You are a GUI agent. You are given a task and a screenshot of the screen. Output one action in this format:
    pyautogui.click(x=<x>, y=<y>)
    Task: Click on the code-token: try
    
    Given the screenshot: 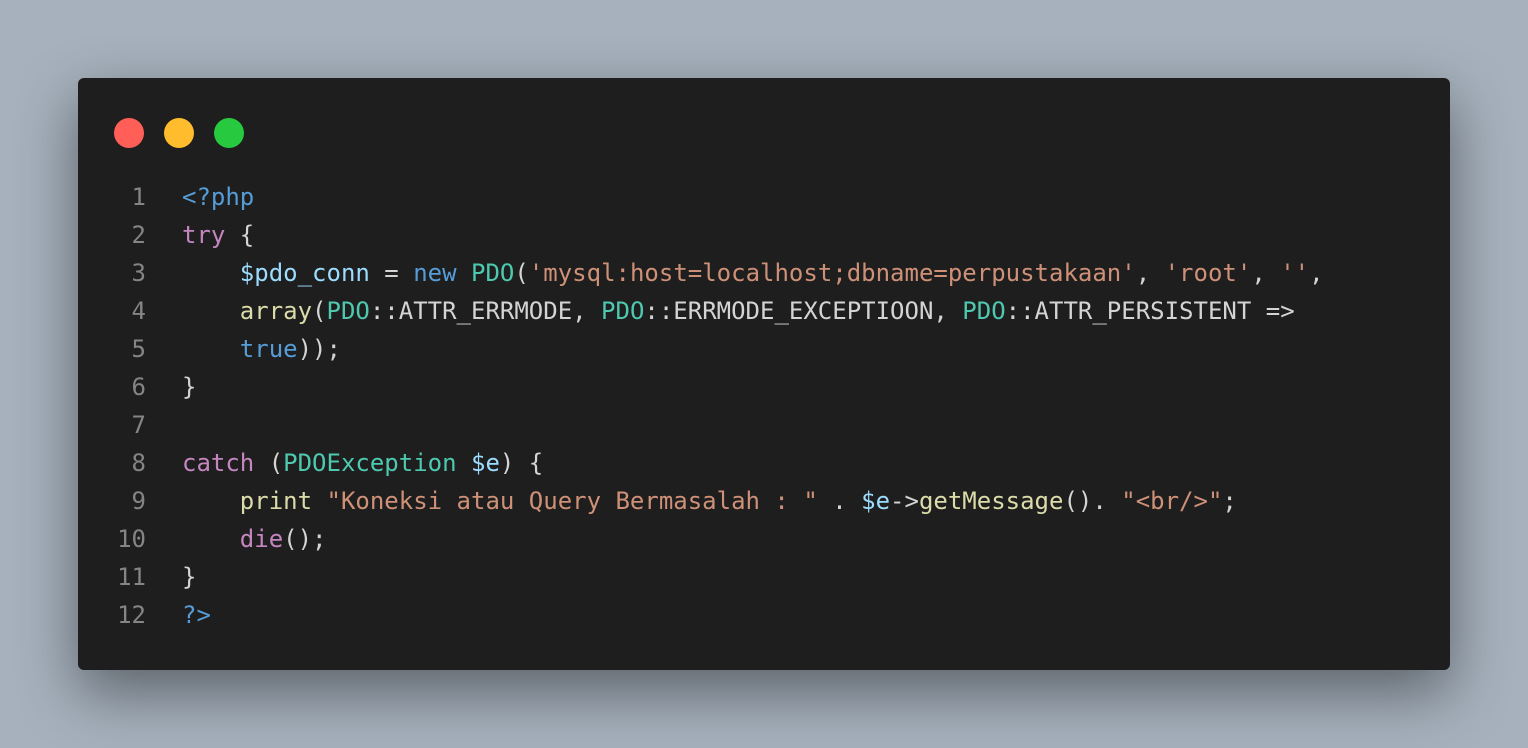 What is the action you would take?
    pyautogui.click(x=204, y=235)
    